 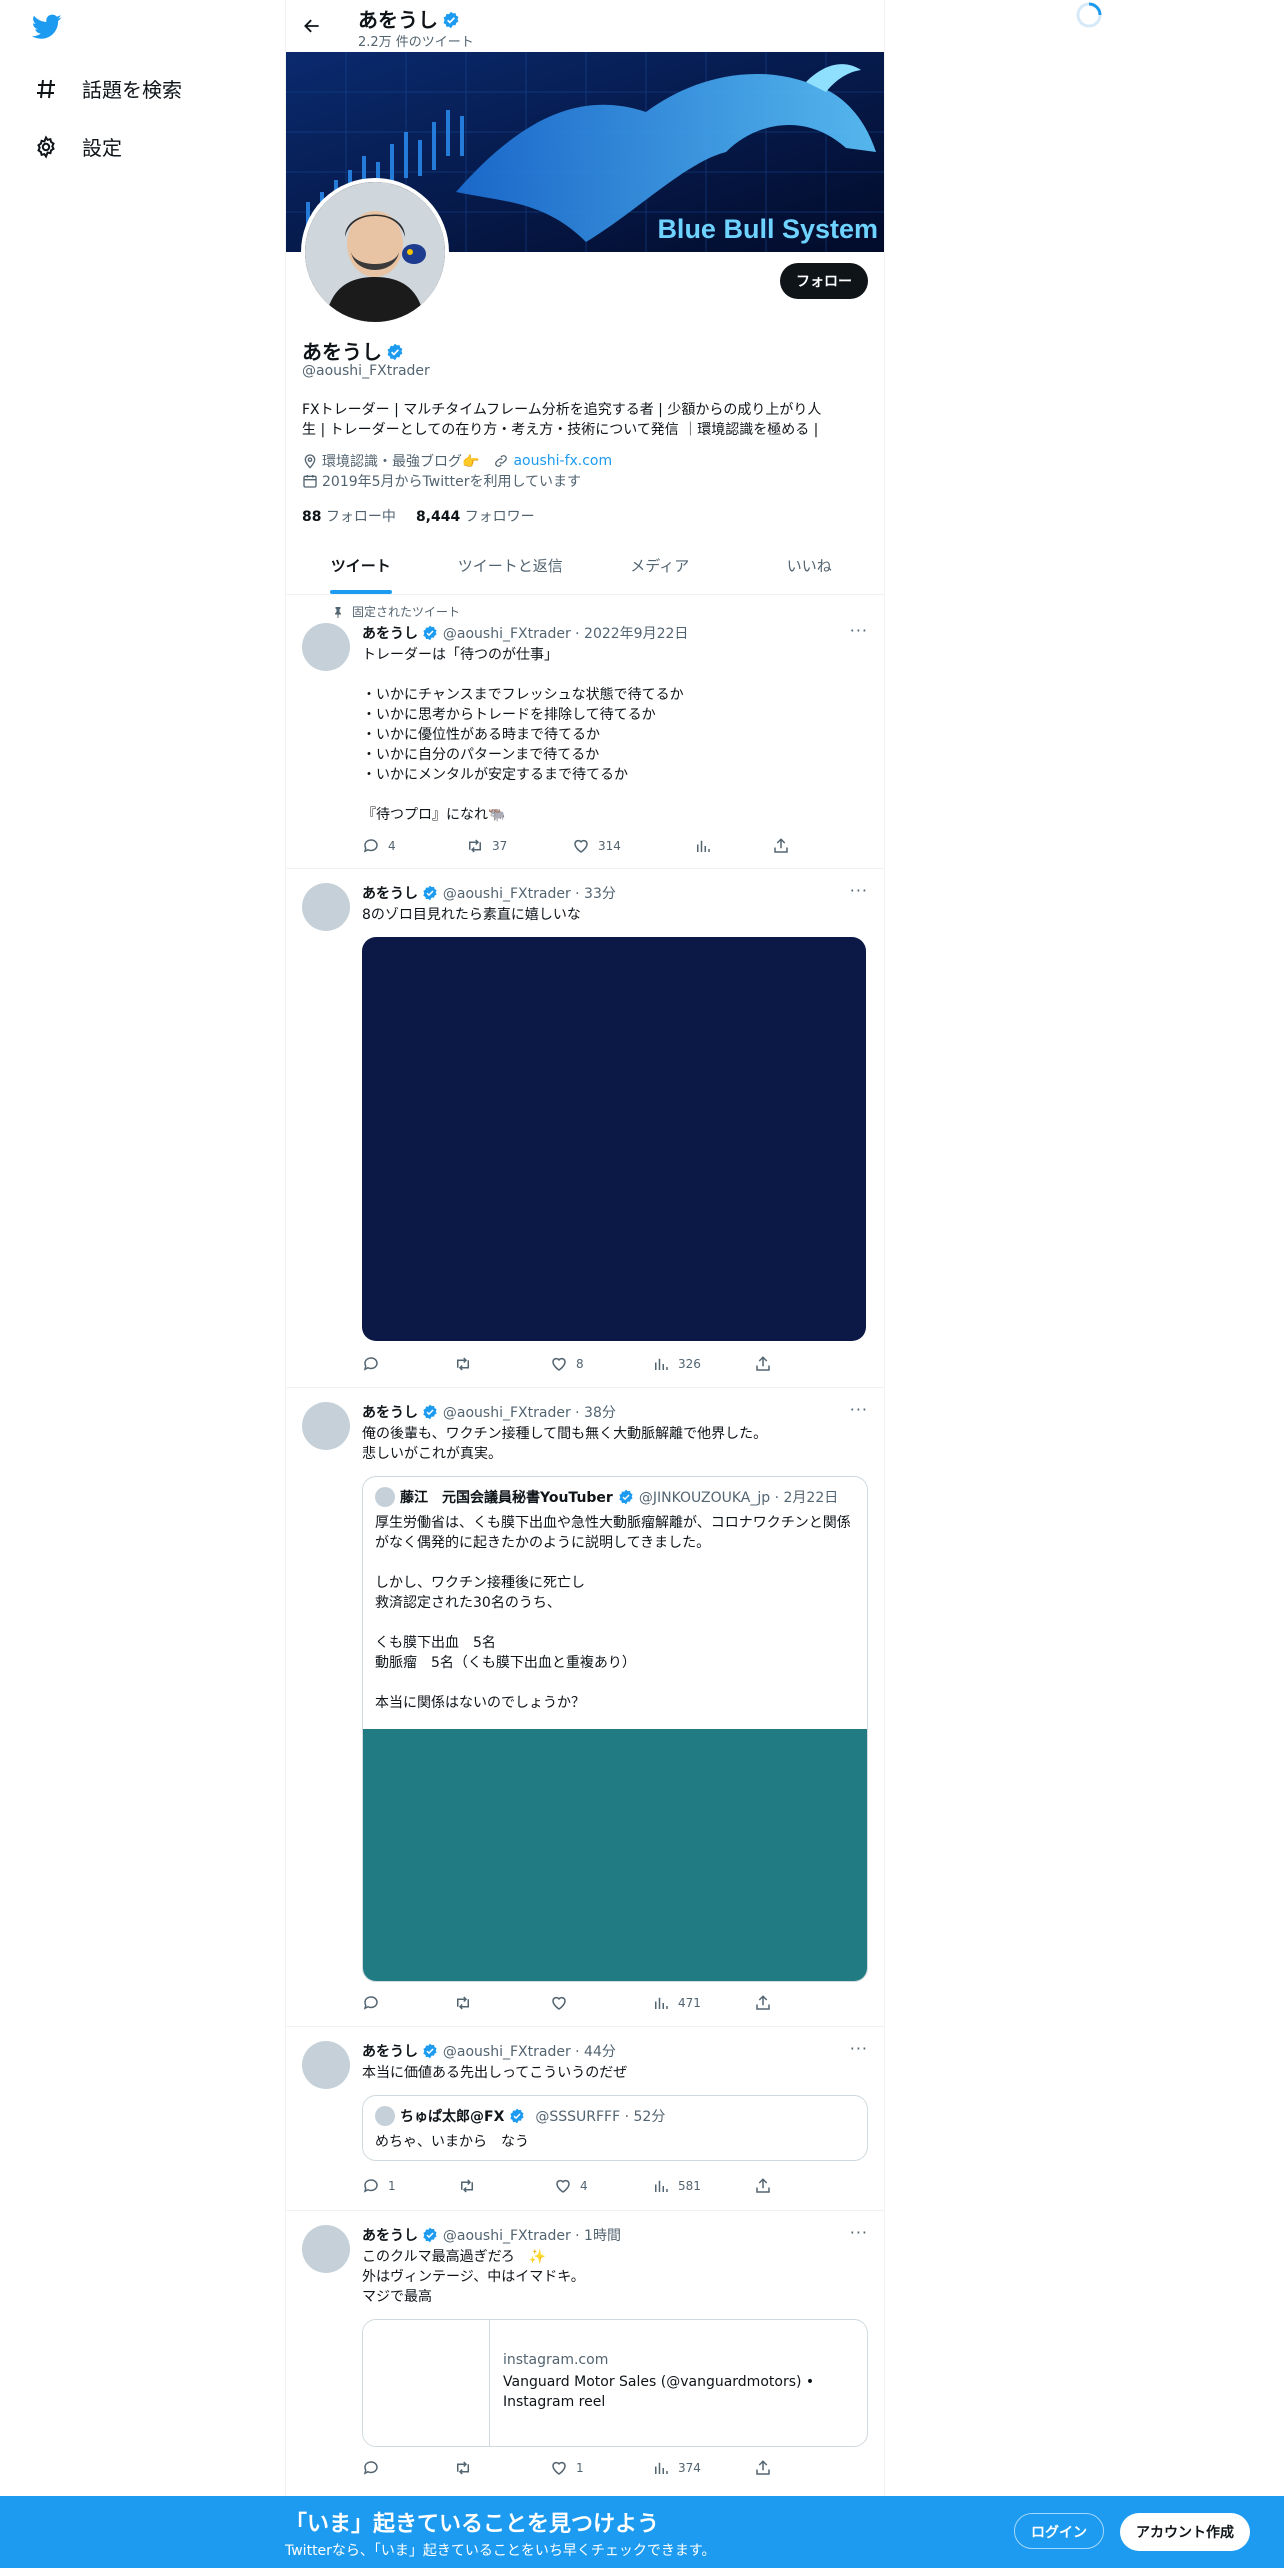 What do you see at coordinates (500, 846) in the screenshot?
I see `retweet-count: 37` at bounding box center [500, 846].